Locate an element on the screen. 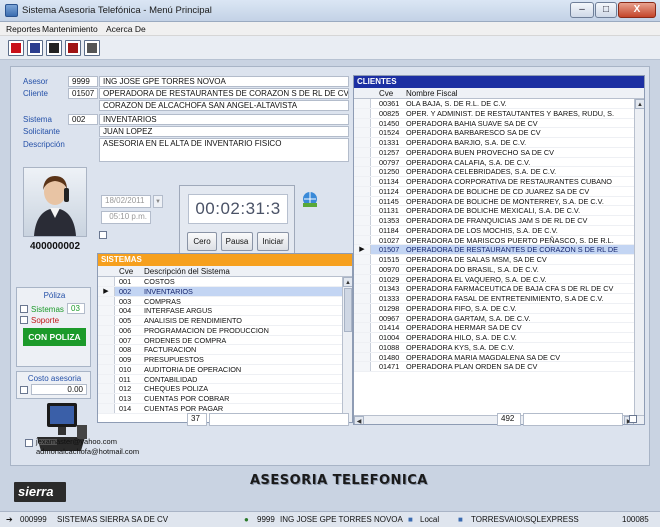 The image size is (660, 527). check-box is located at coordinates (103, 236).